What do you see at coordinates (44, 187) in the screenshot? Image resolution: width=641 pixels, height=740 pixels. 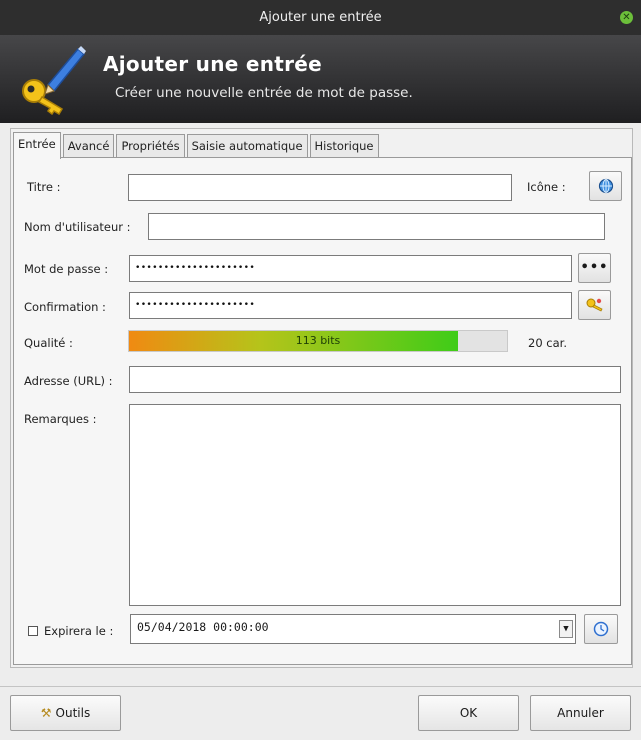 I see `title-label: Titre :` at bounding box center [44, 187].